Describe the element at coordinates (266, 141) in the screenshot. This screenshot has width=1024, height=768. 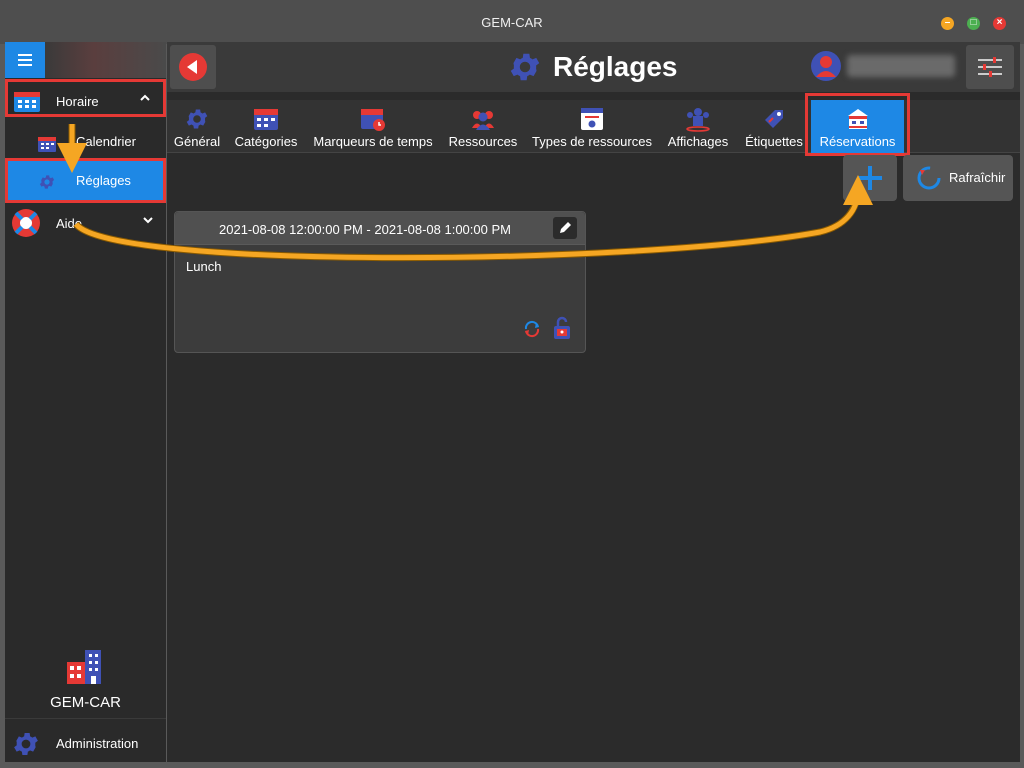
I see `tab-label: Catégories` at that location.